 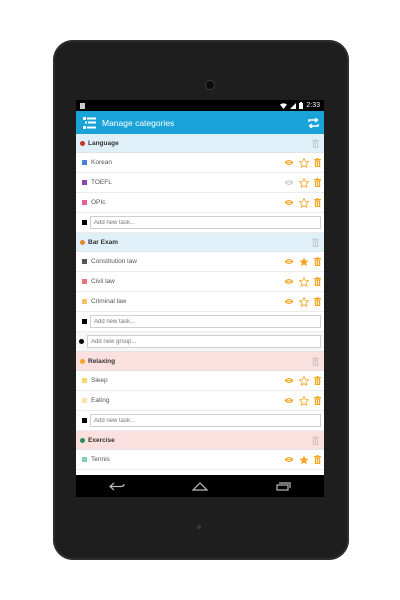 I want to click on page-title: Manage categories, so click(x=138, y=122).